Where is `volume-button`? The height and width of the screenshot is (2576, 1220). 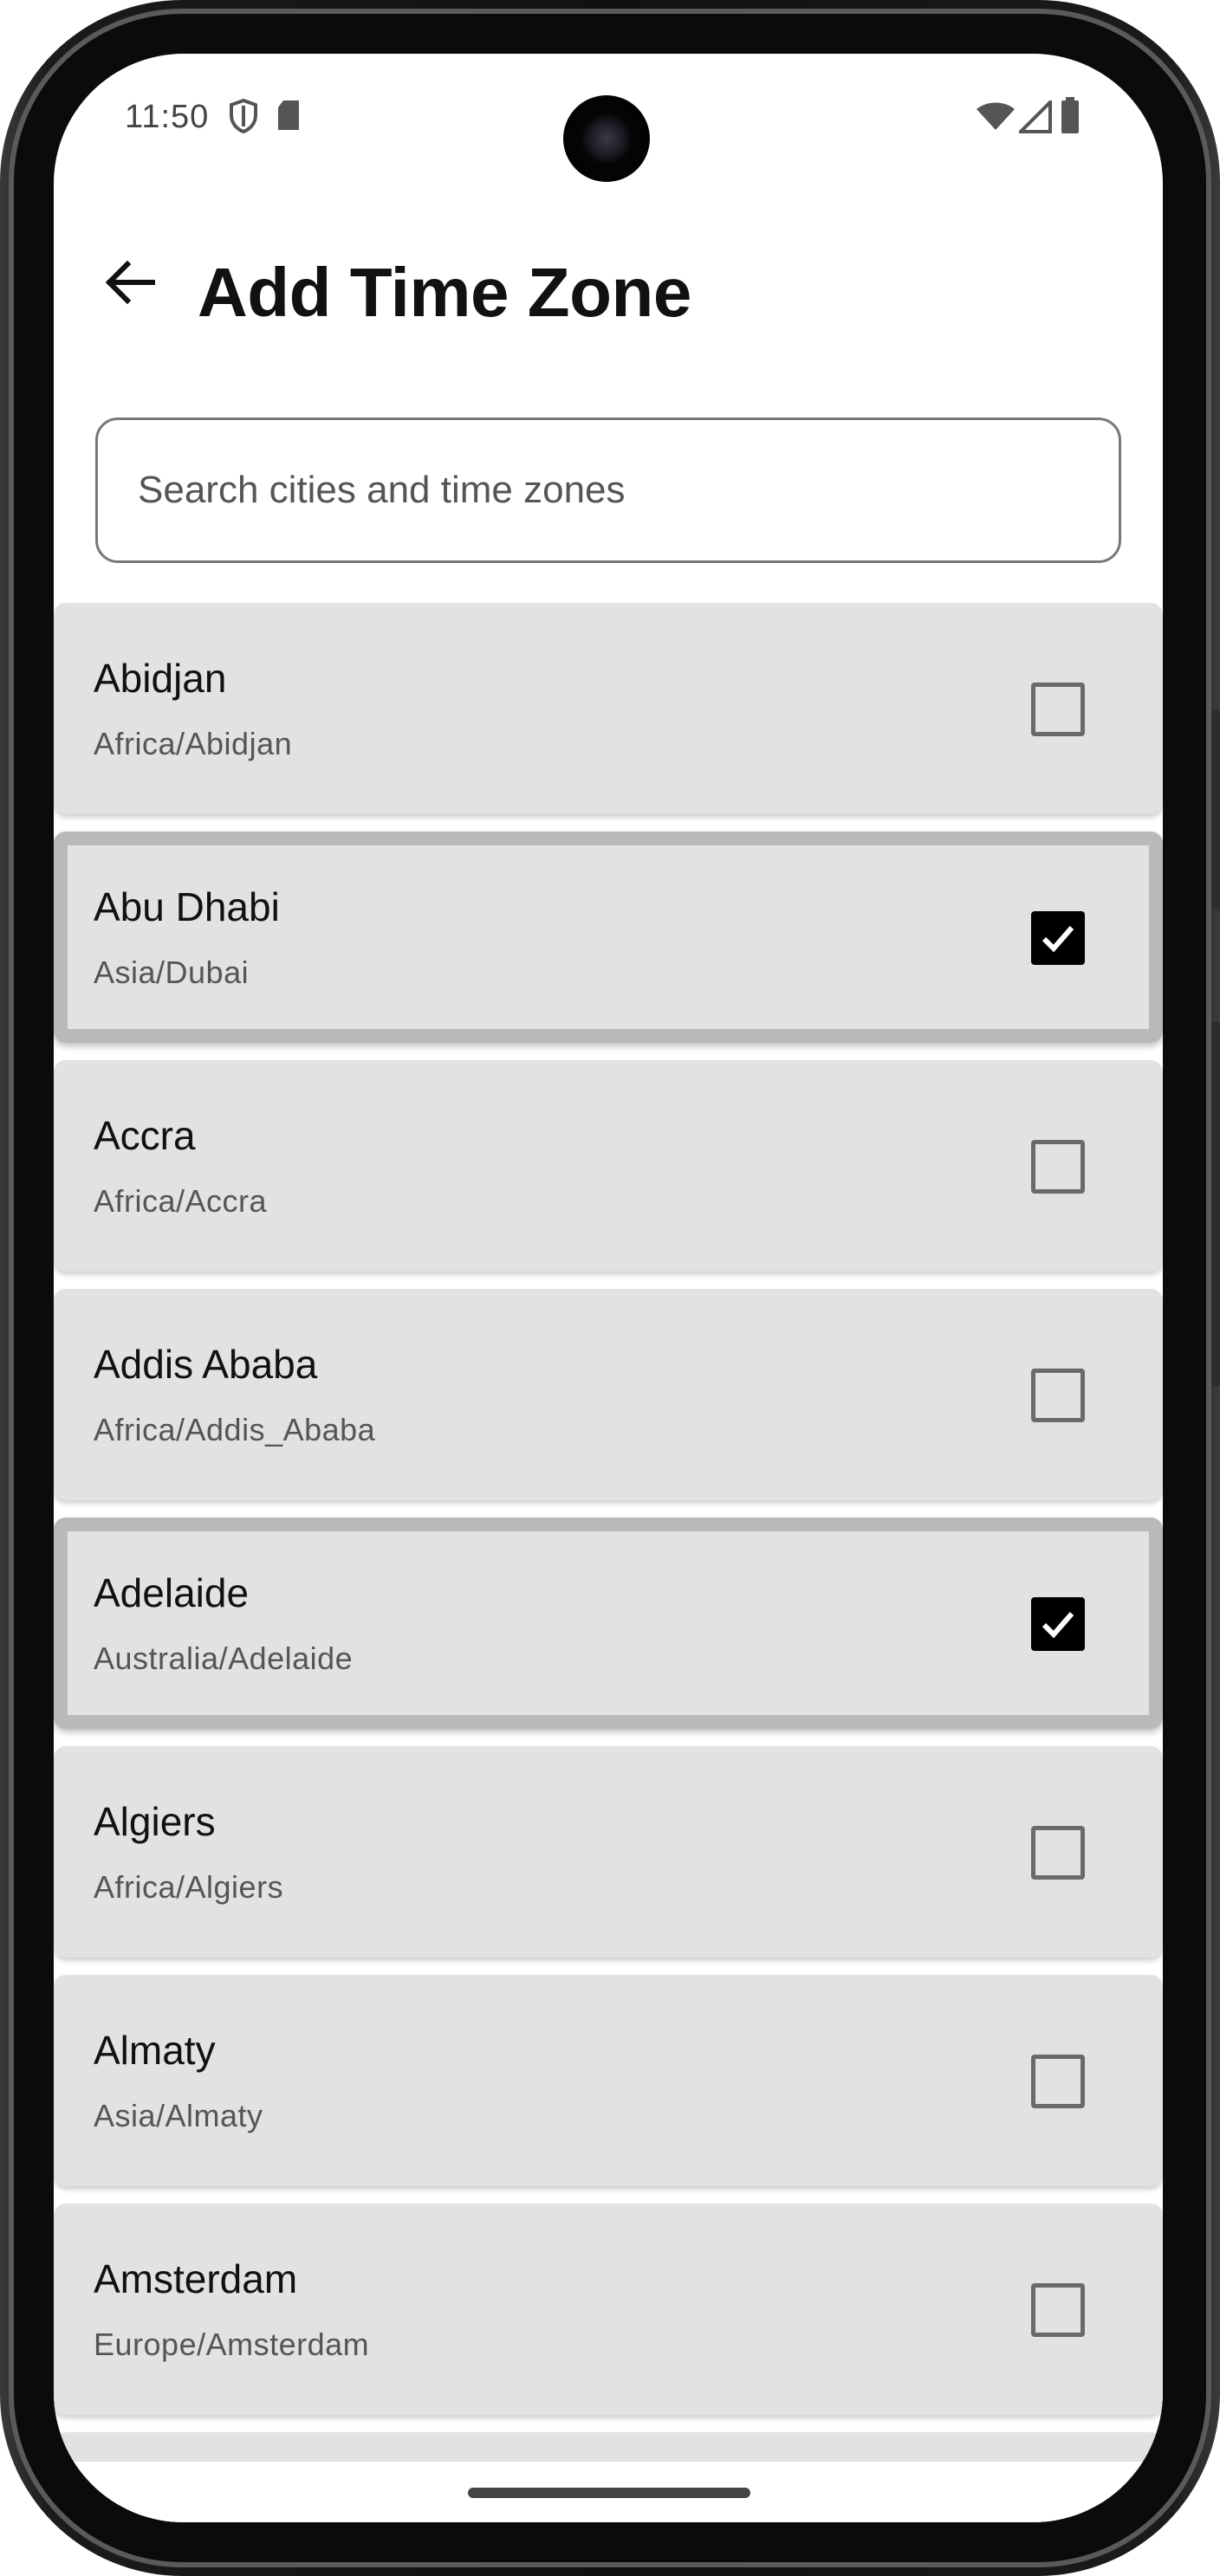 volume-button is located at coordinates (1215, 809).